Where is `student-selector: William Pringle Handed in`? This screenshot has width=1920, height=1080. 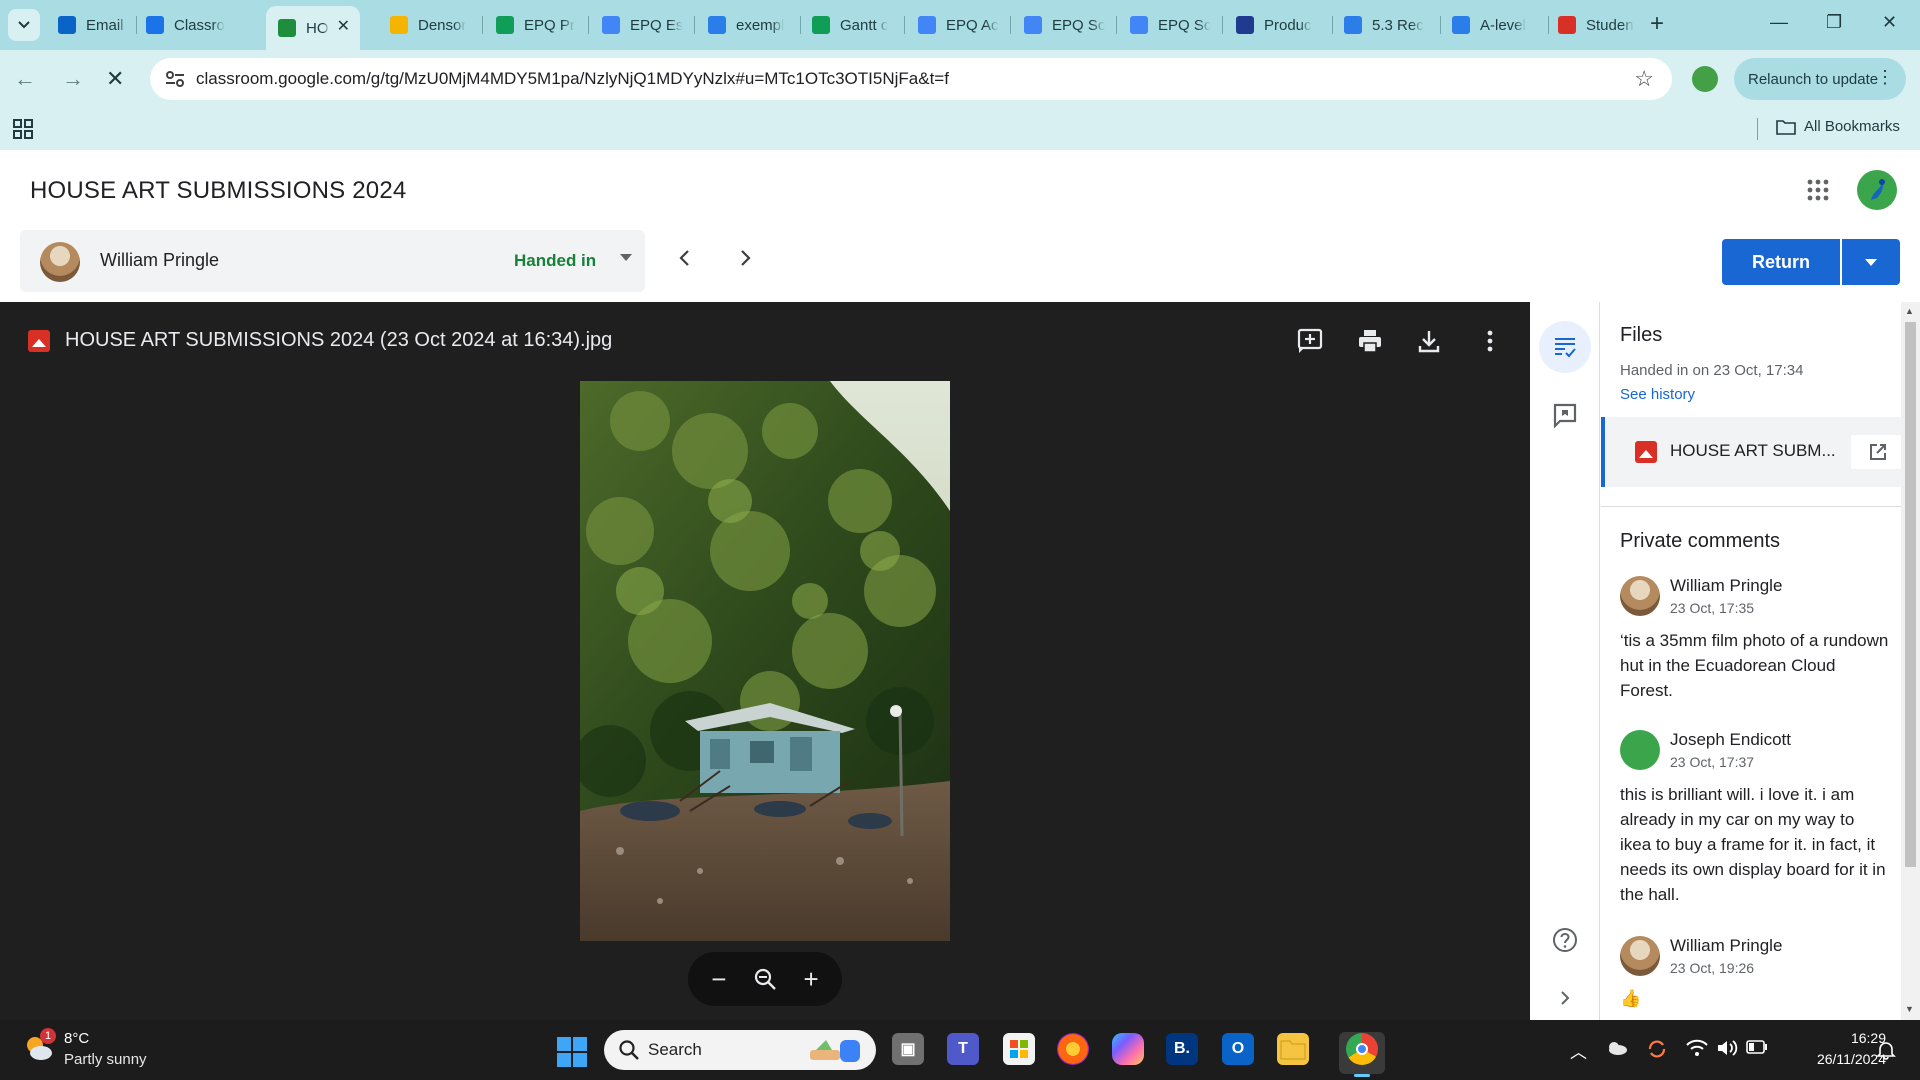 student-selector: William Pringle Handed in is located at coordinates (332, 261).